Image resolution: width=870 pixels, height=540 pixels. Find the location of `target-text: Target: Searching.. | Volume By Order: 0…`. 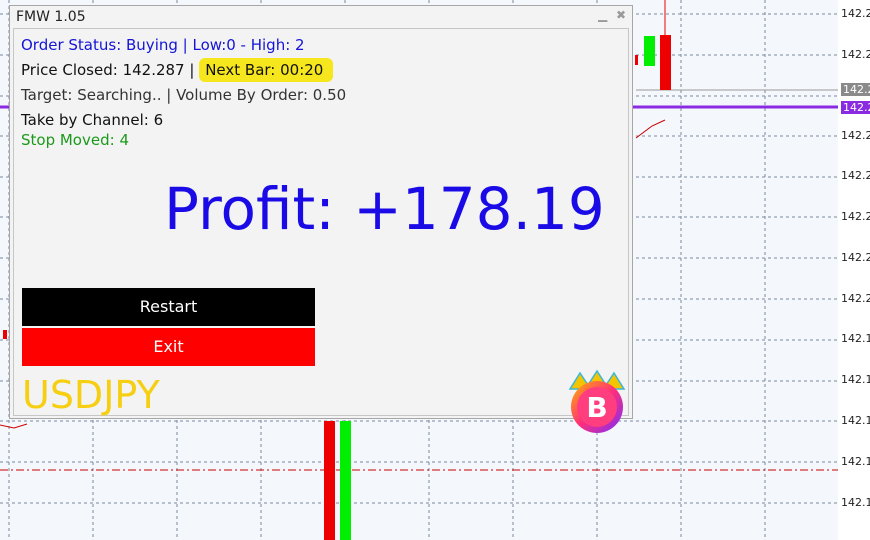

target-text: Target: Searching.. | Volume By Order: 0… is located at coordinates (184, 95).